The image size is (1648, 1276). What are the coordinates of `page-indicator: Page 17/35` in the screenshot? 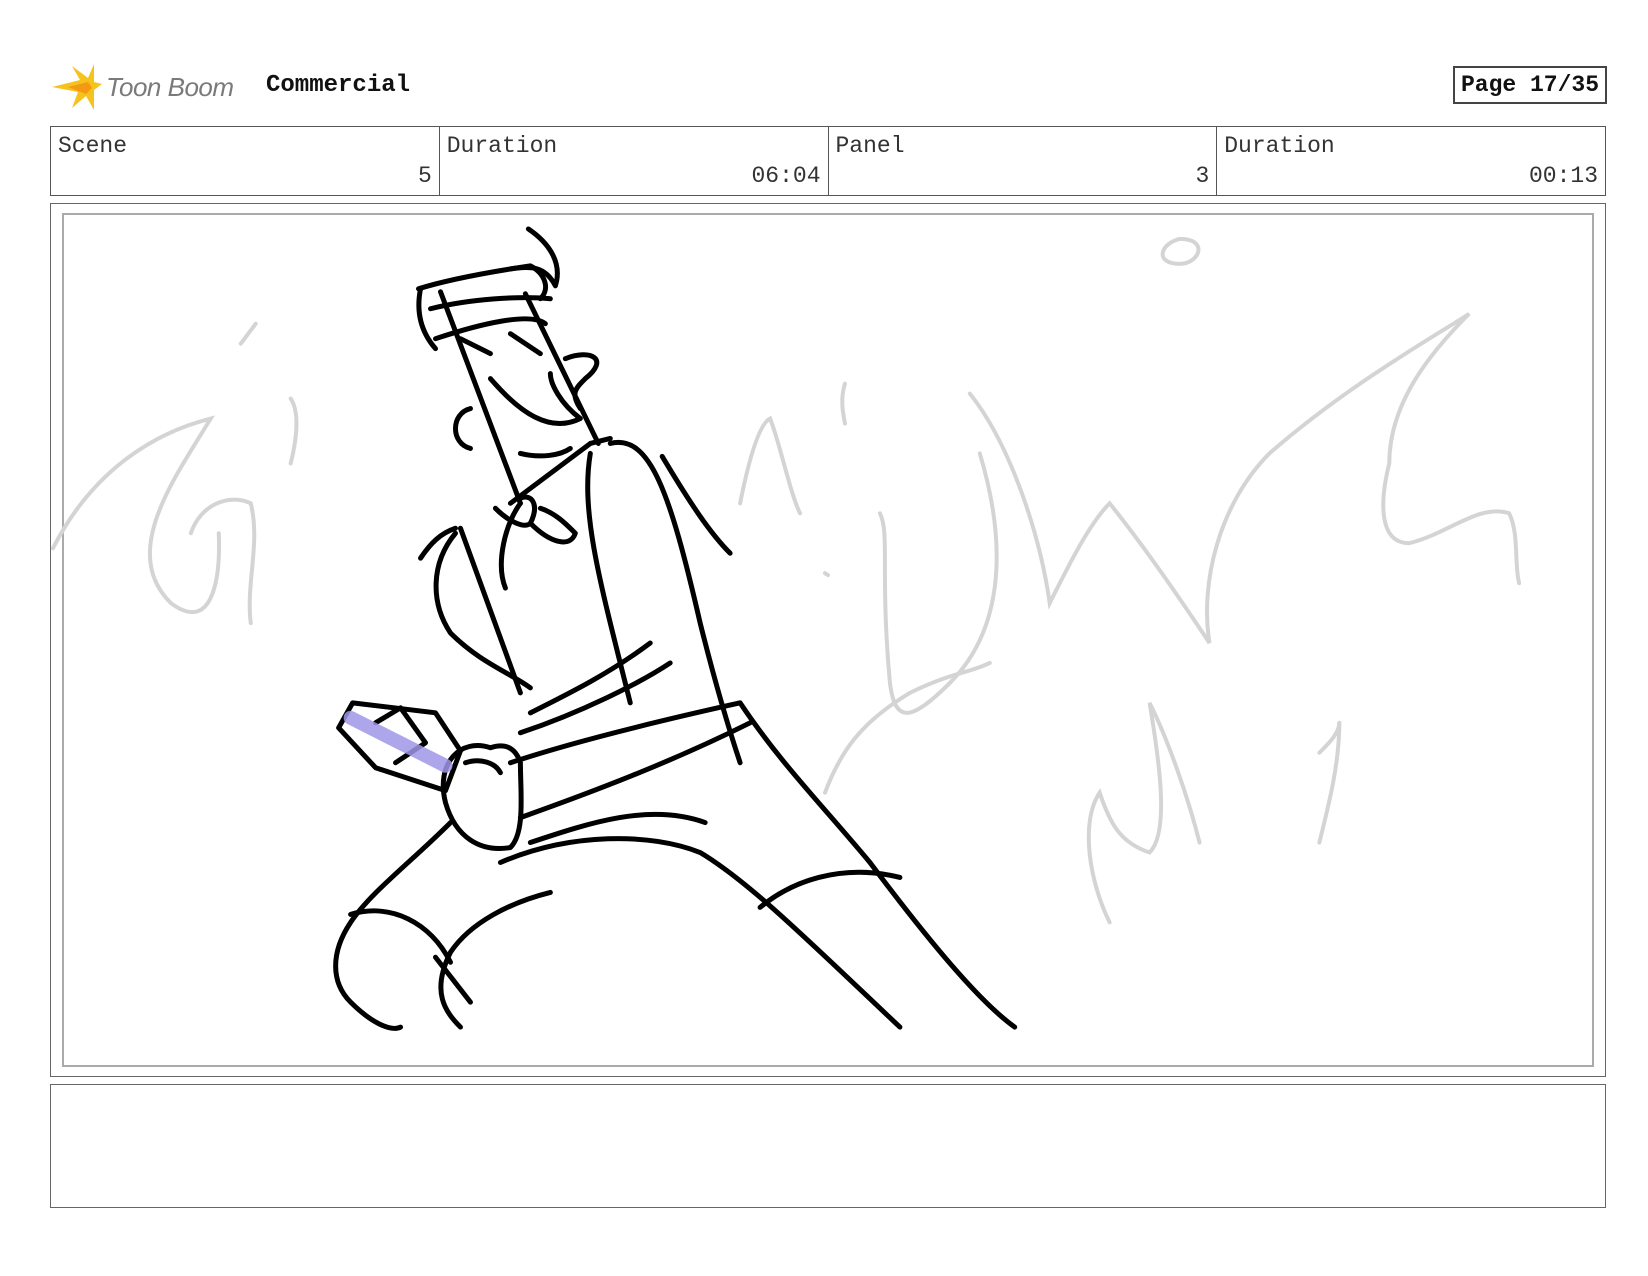 It's located at (1529, 85).